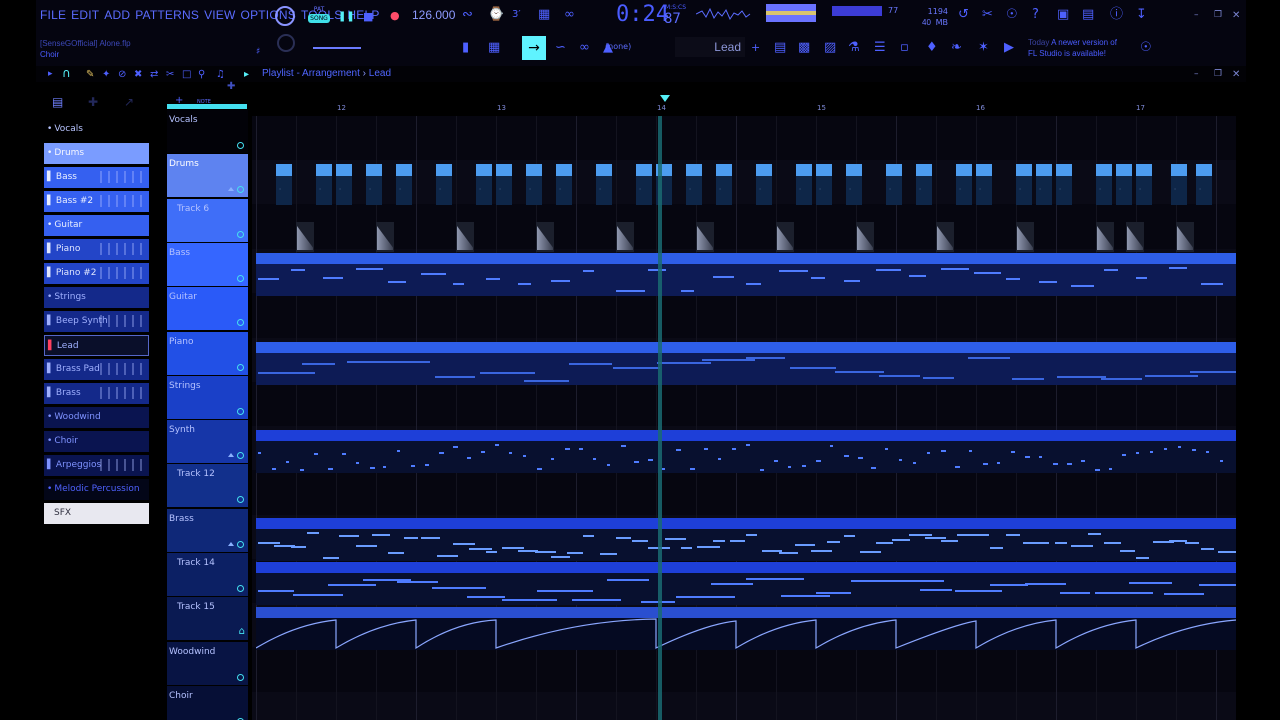 This screenshot has height=720, width=1280. What do you see at coordinates (207, 176) in the screenshot?
I see `track-header: Drums` at bounding box center [207, 176].